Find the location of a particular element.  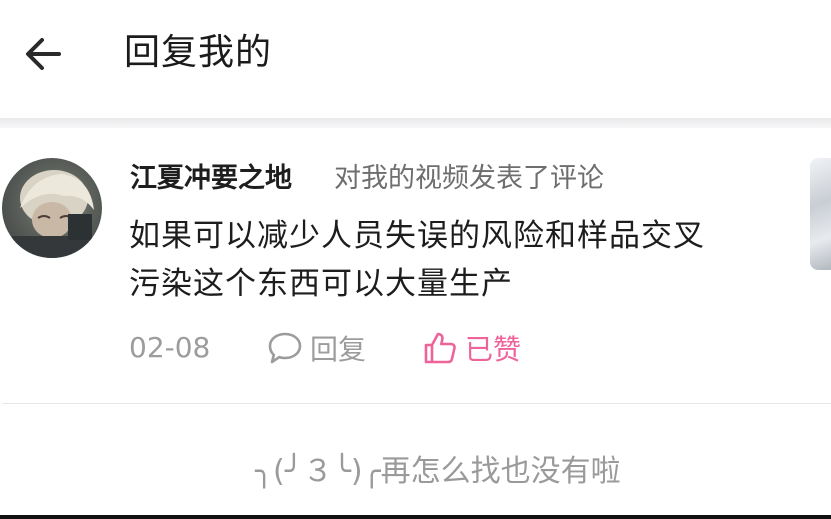

divider is located at coordinates (416, 403).